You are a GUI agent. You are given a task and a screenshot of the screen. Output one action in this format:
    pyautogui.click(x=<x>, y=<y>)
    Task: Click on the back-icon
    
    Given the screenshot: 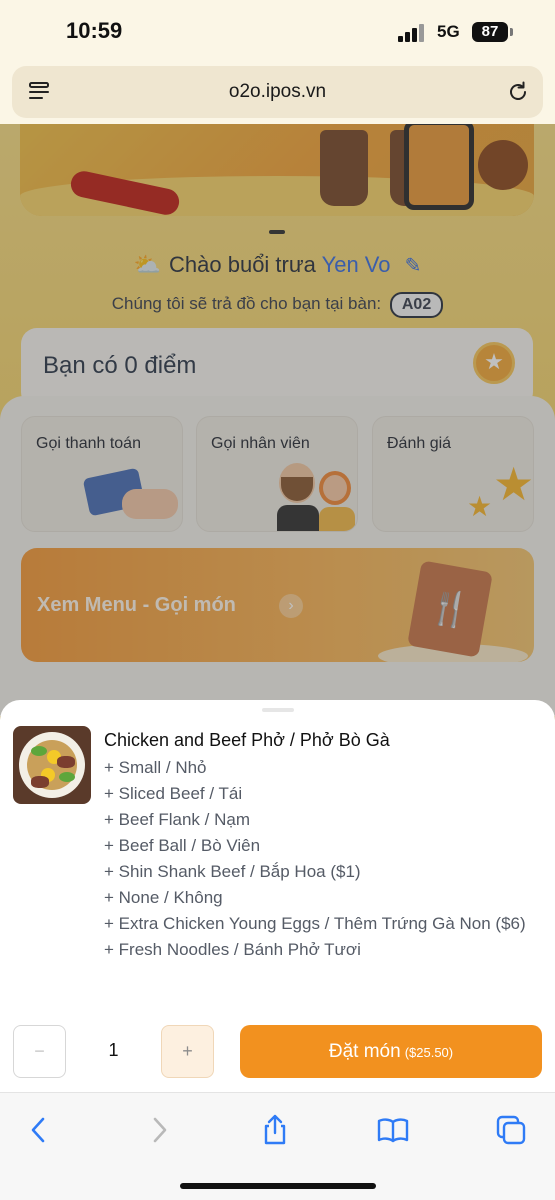 What is the action you would take?
    pyautogui.click(x=39, y=1130)
    